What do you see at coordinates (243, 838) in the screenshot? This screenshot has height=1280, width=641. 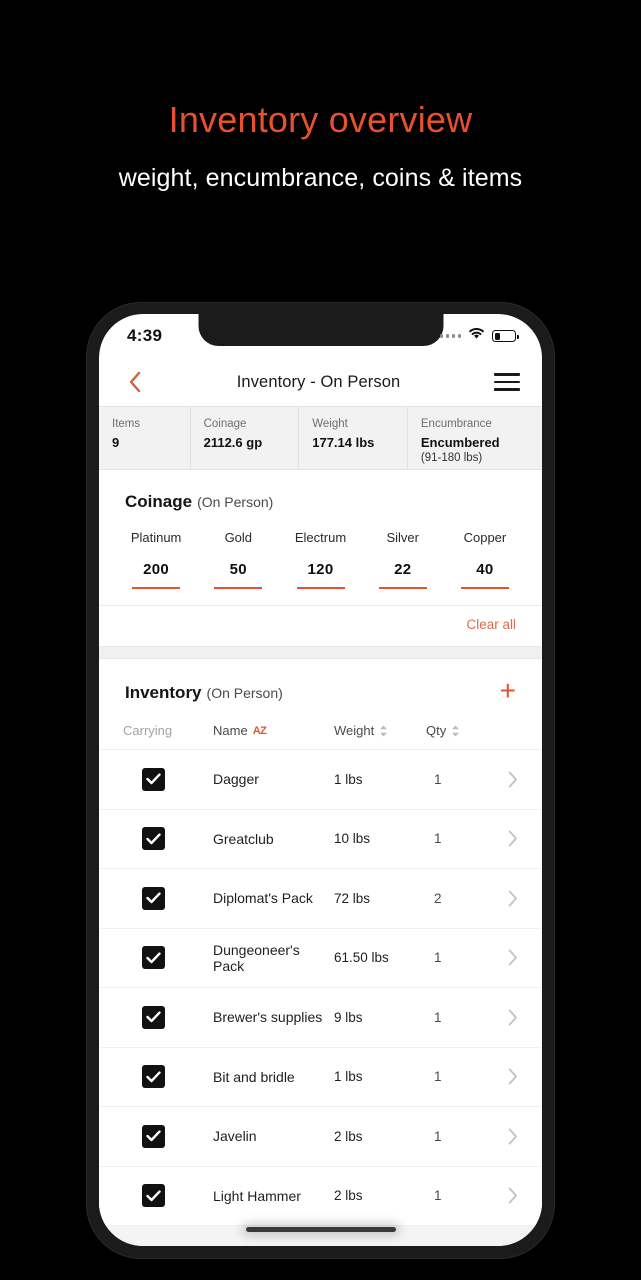 I see `item-name: Greatclub` at bounding box center [243, 838].